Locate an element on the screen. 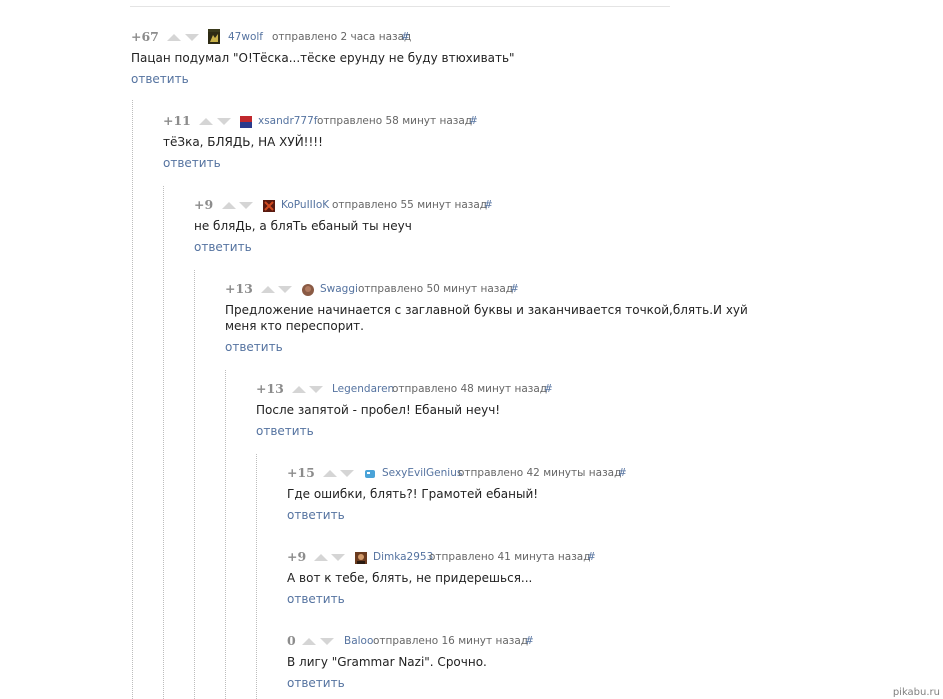  sent-time: отправлено 16 минут назад is located at coordinates (451, 641).